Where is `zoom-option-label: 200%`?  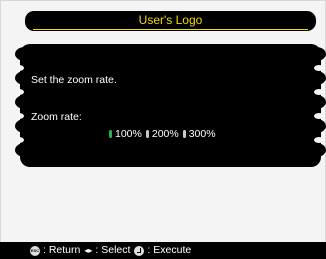 zoom-option-label: 200% is located at coordinates (165, 134).